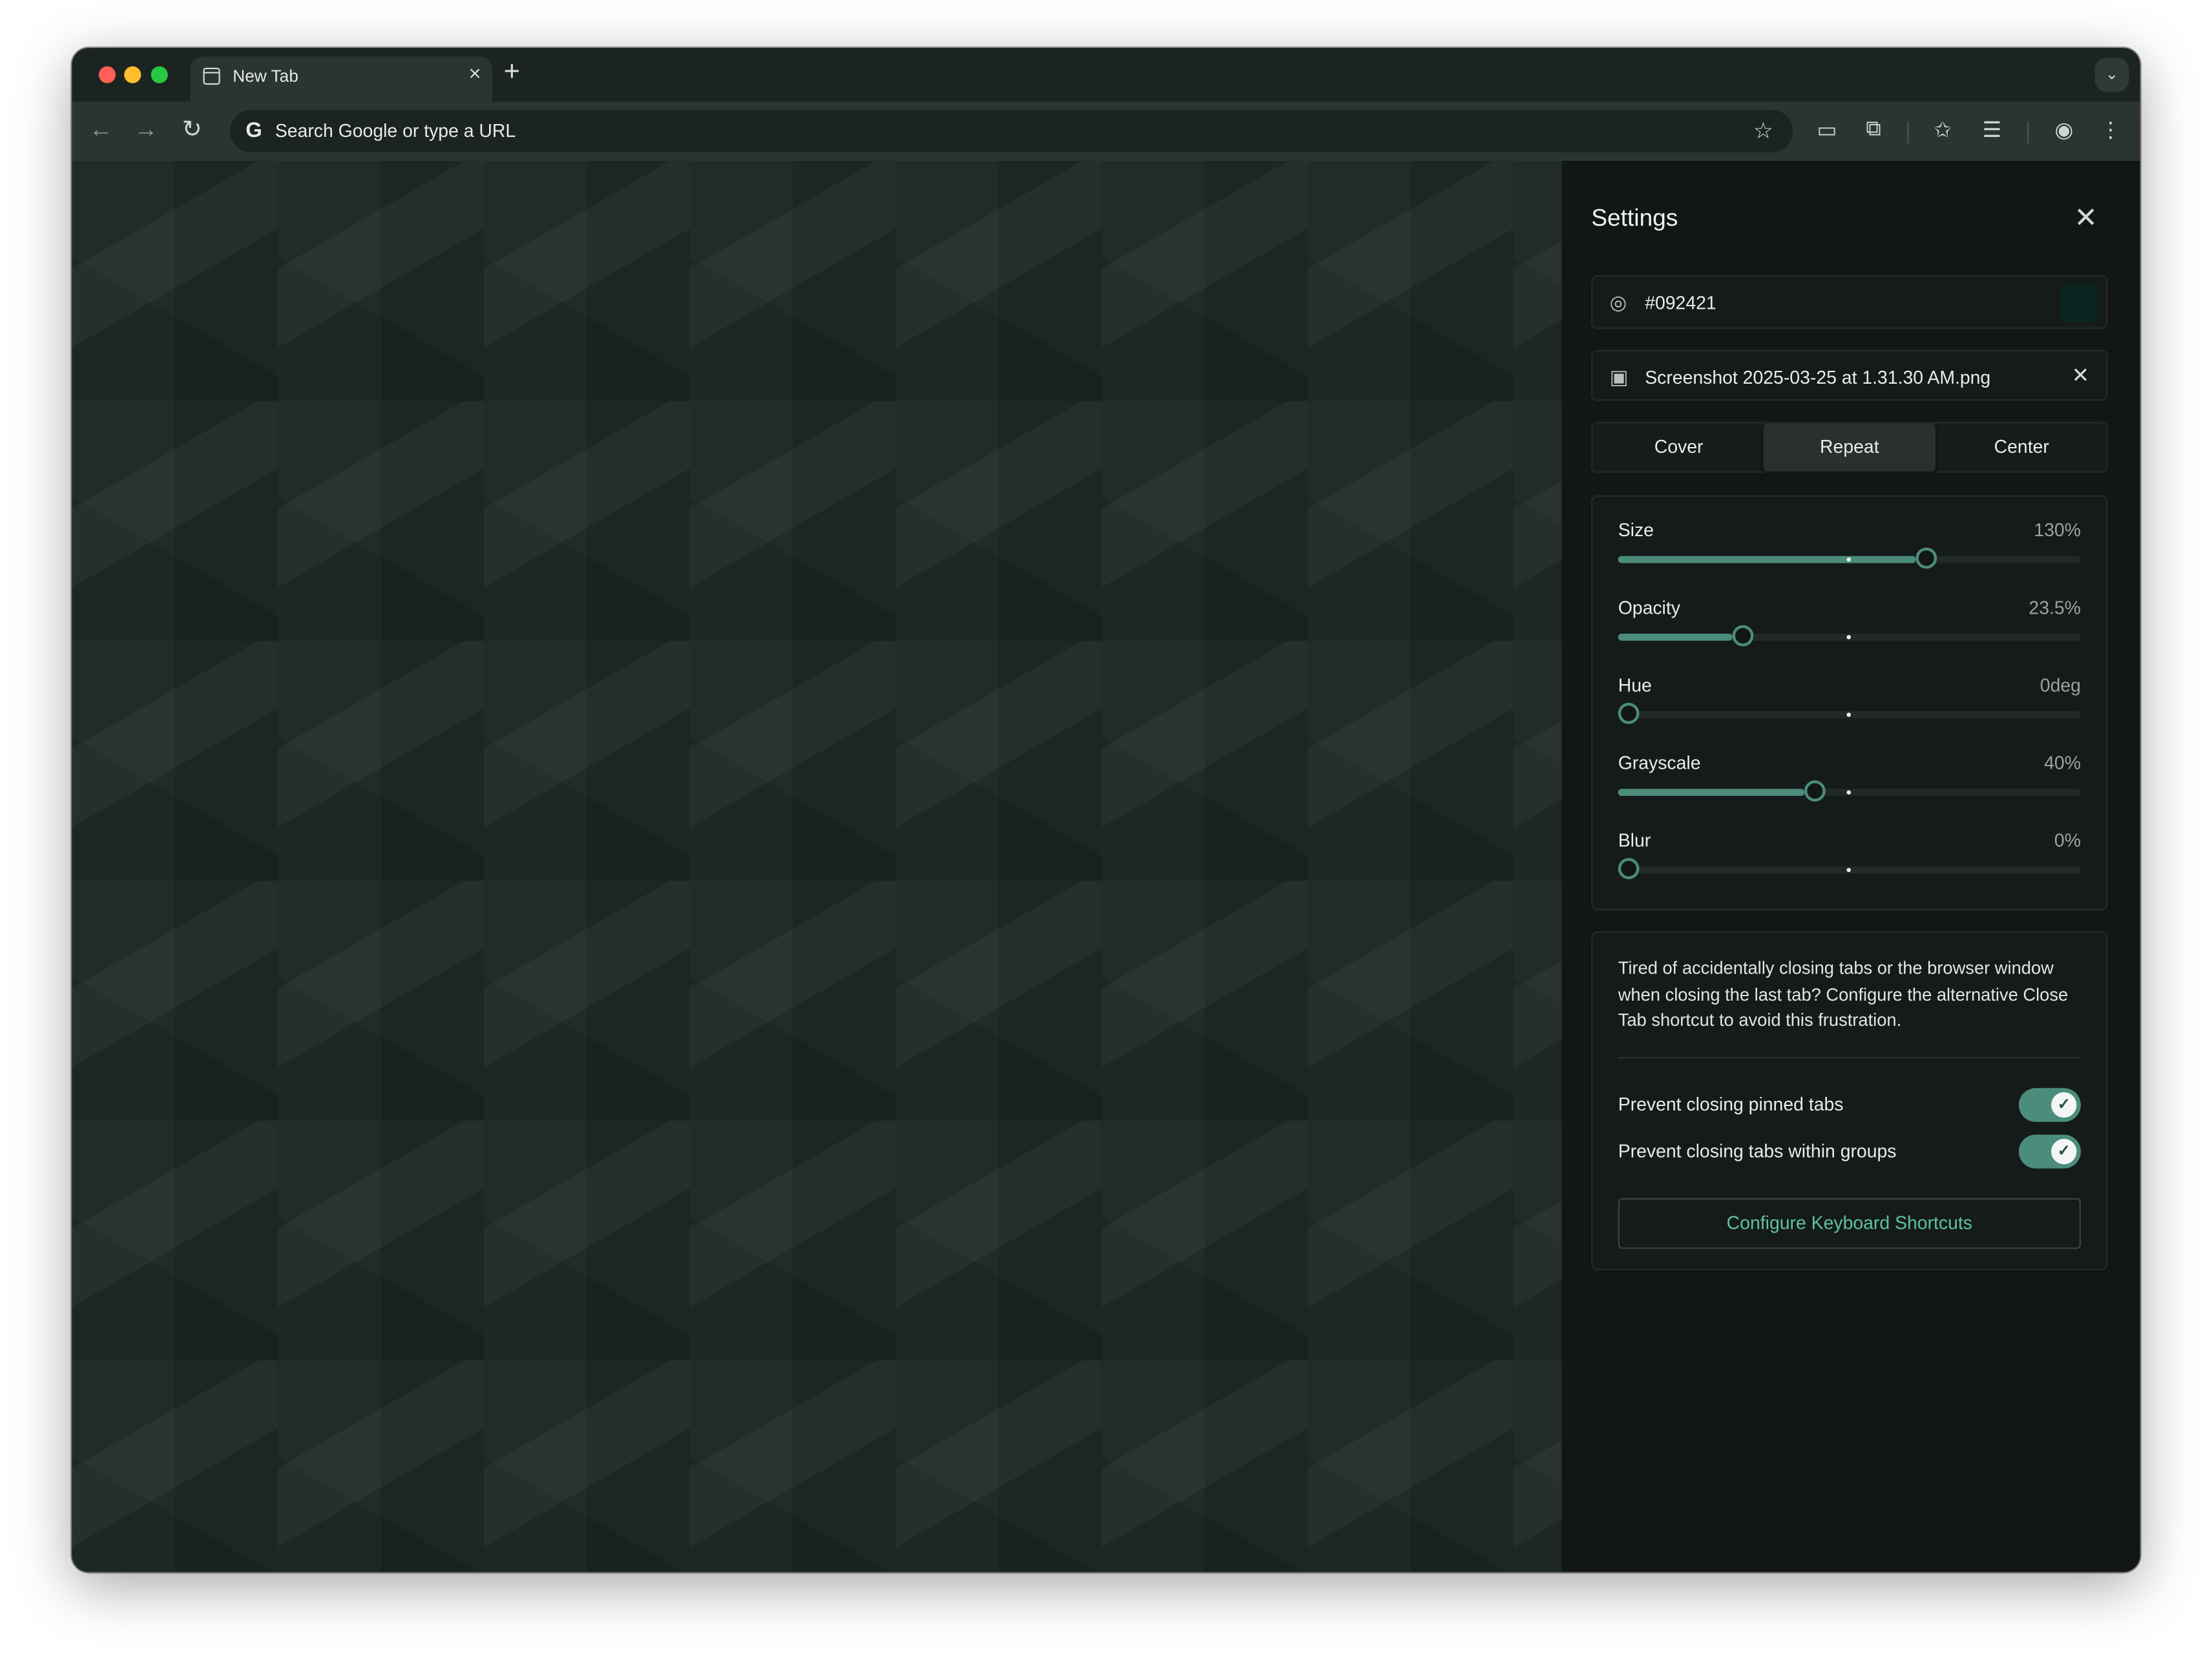 The image size is (2212, 1668). What do you see at coordinates (2080, 375) in the screenshot?
I see `remove-image-icon: ✕` at bounding box center [2080, 375].